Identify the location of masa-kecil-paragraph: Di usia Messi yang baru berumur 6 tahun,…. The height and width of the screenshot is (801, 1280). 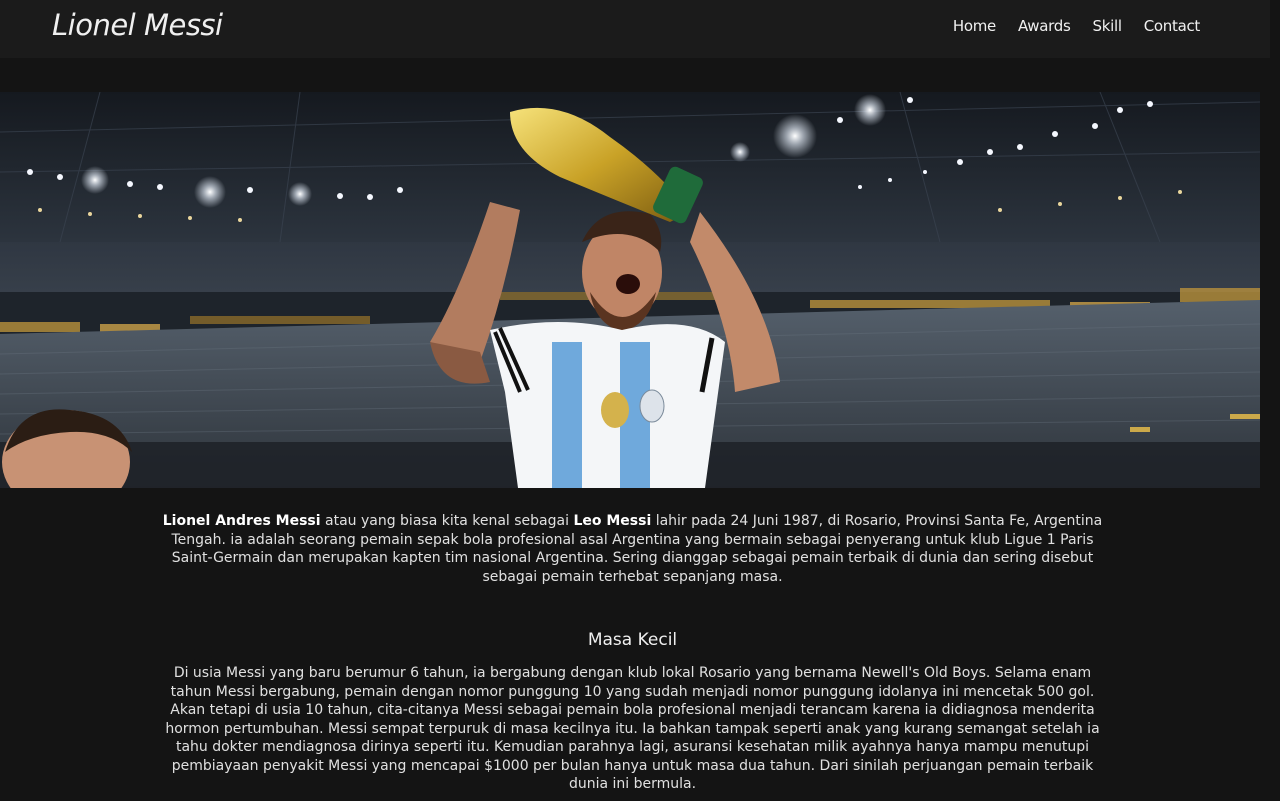
(632, 728).